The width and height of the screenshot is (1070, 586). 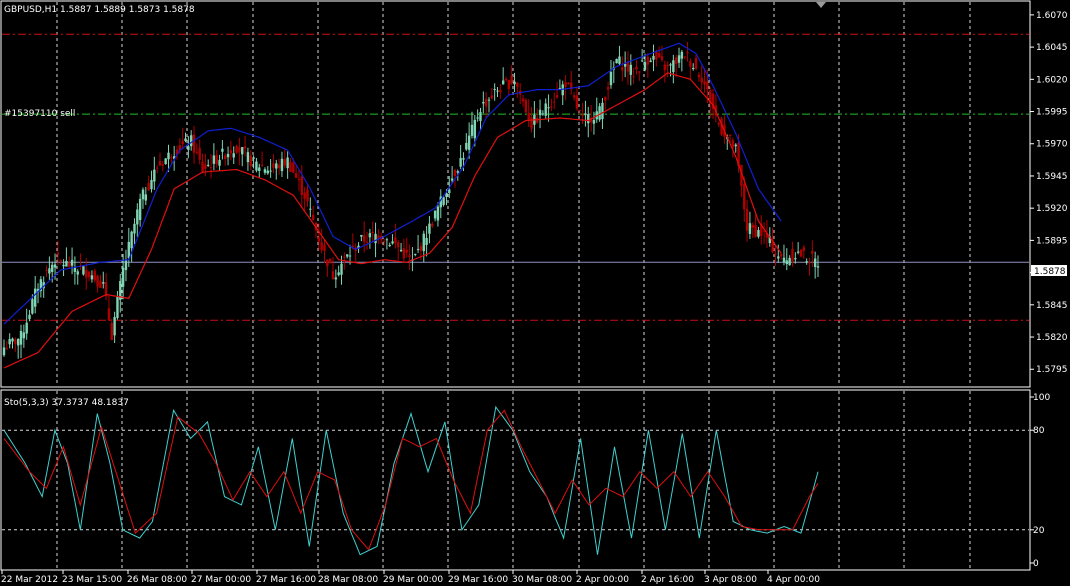 What do you see at coordinates (1050, 272) in the screenshot?
I see `current-price-label: 1.5878` at bounding box center [1050, 272].